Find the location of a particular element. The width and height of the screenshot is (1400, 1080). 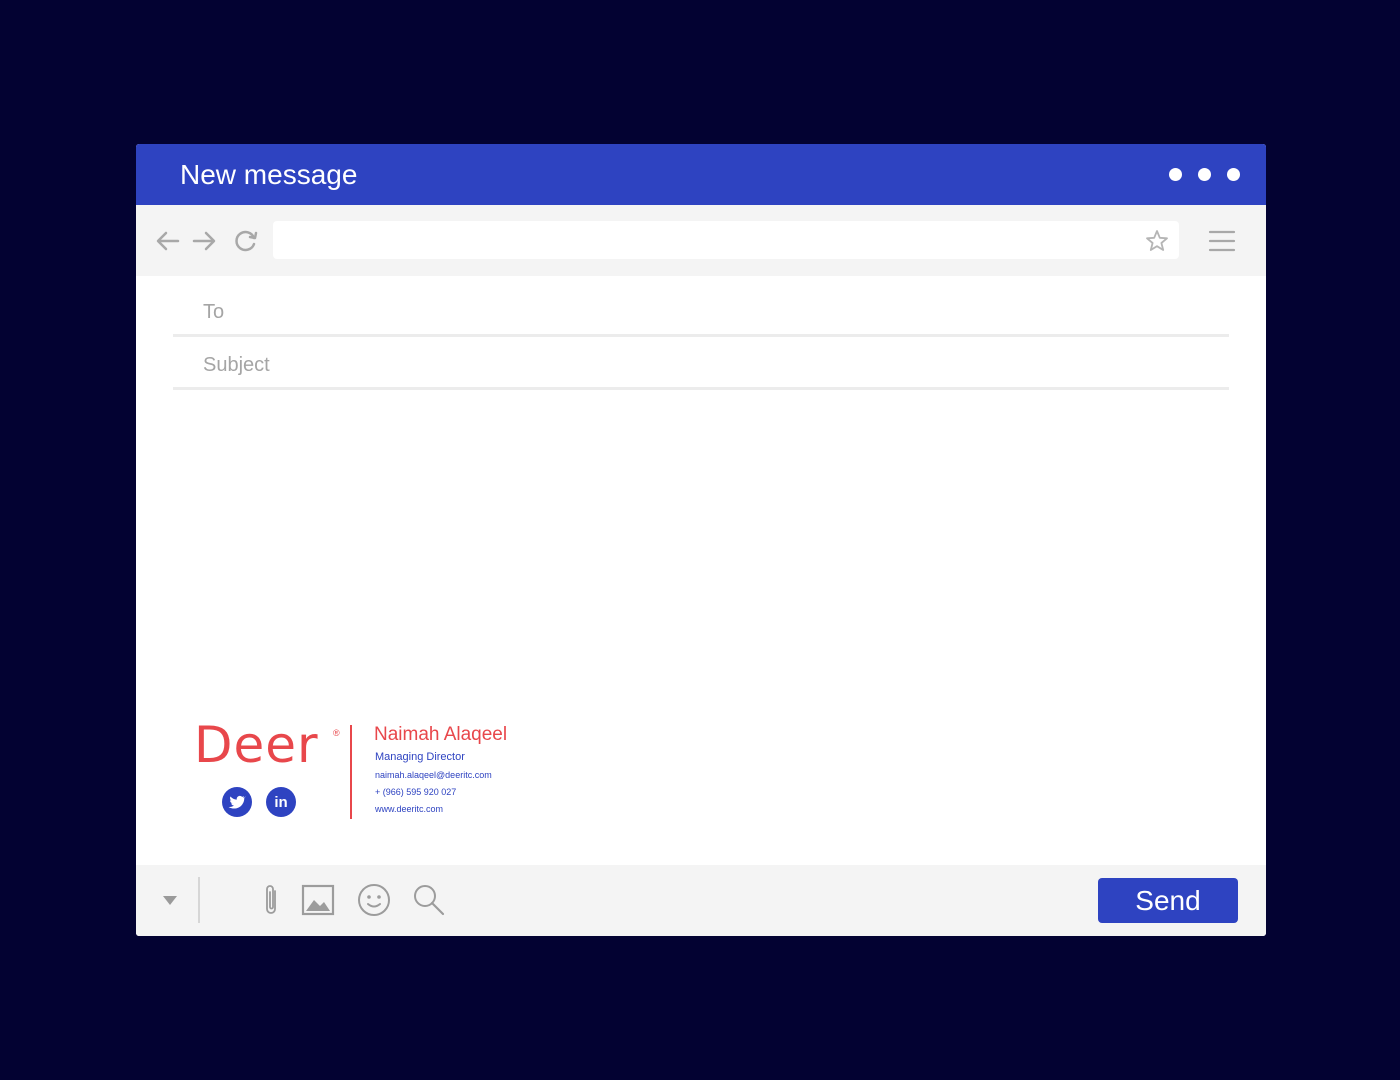

title-bar: New message is located at coordinates (701, 174).